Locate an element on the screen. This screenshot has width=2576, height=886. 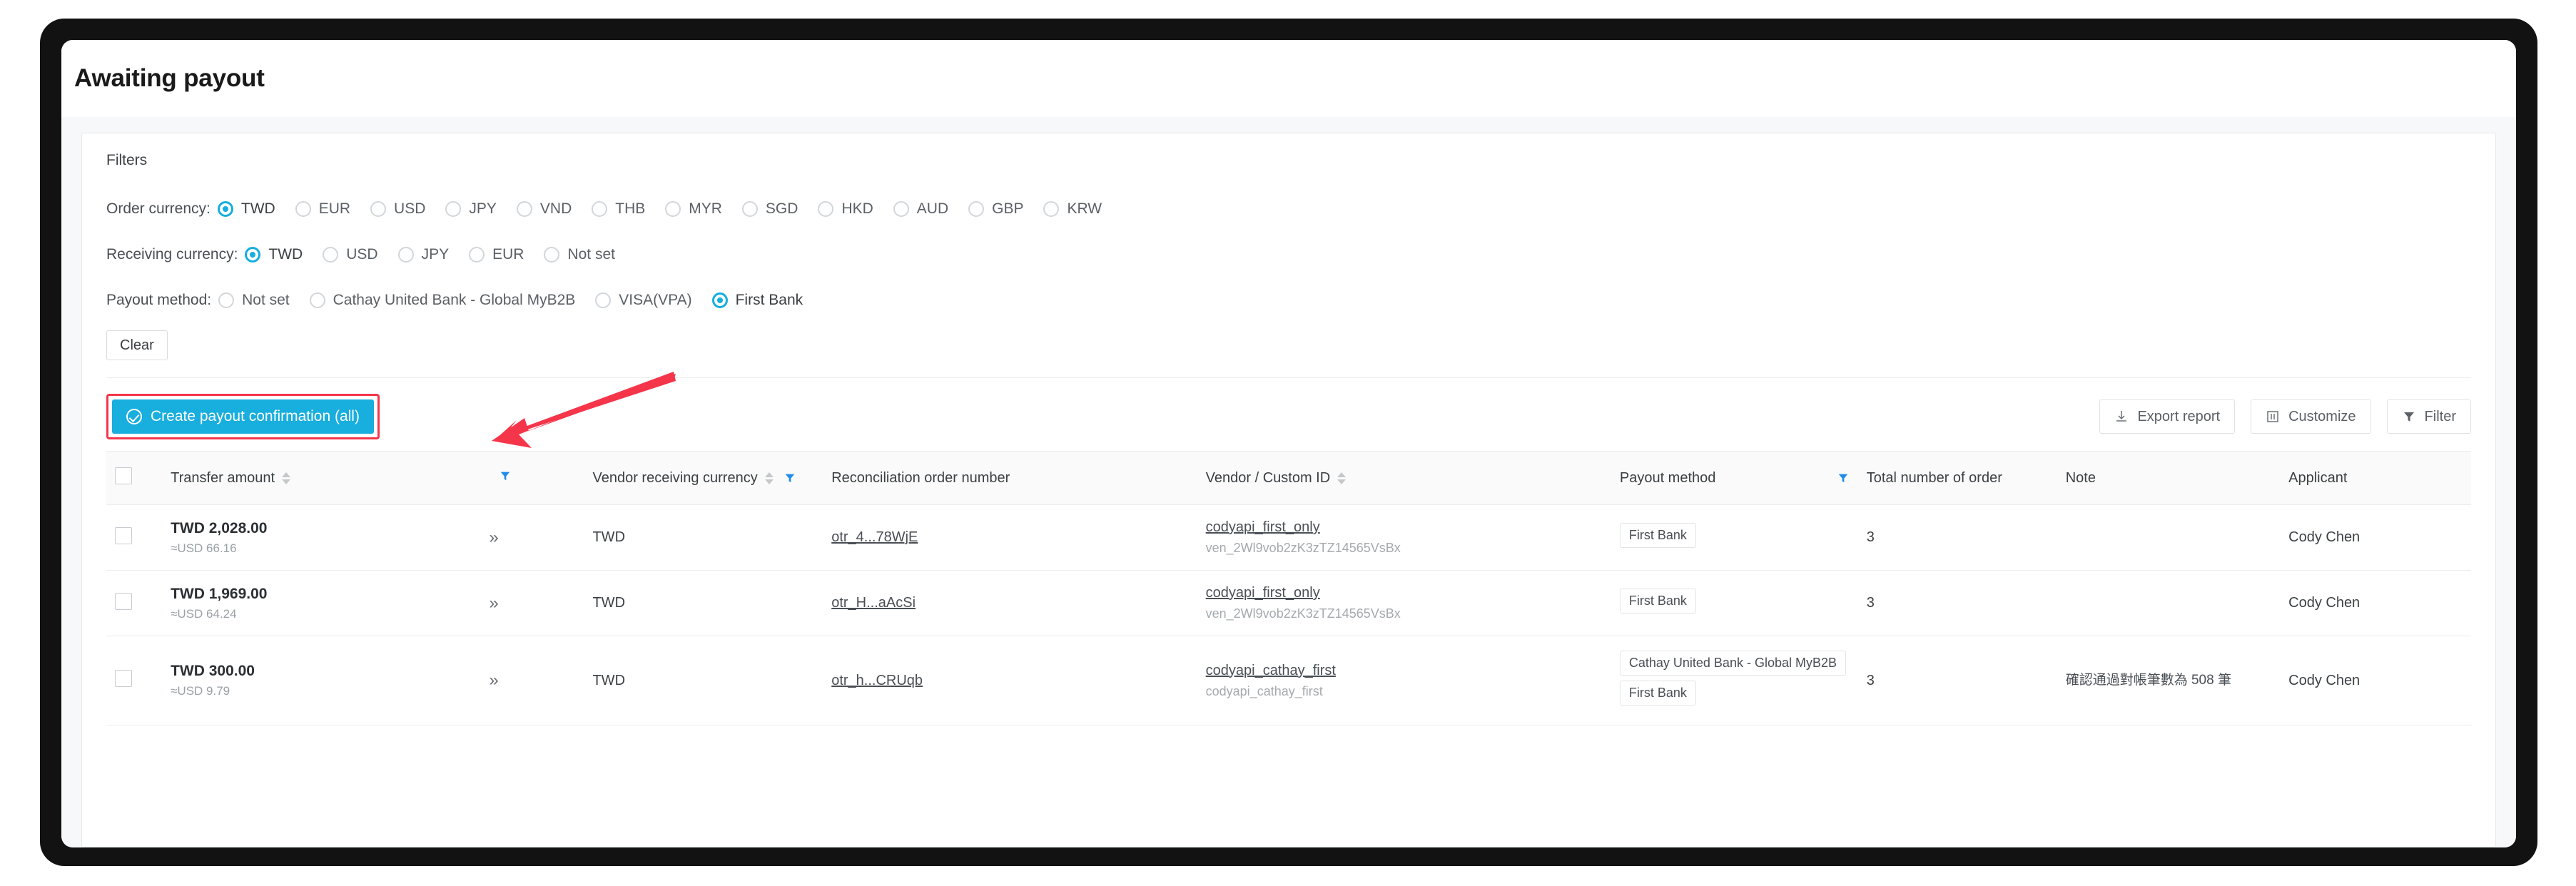
radio-order-currency-myr: MYR is located at coordinates (693, 209).